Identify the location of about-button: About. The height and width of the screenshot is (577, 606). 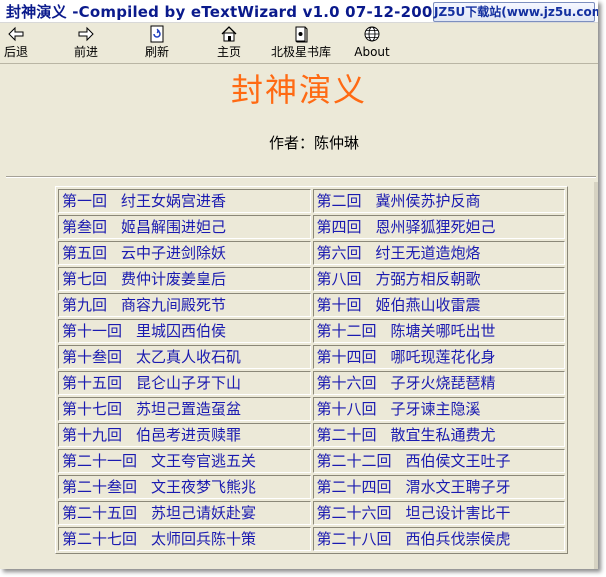
(372, 43).